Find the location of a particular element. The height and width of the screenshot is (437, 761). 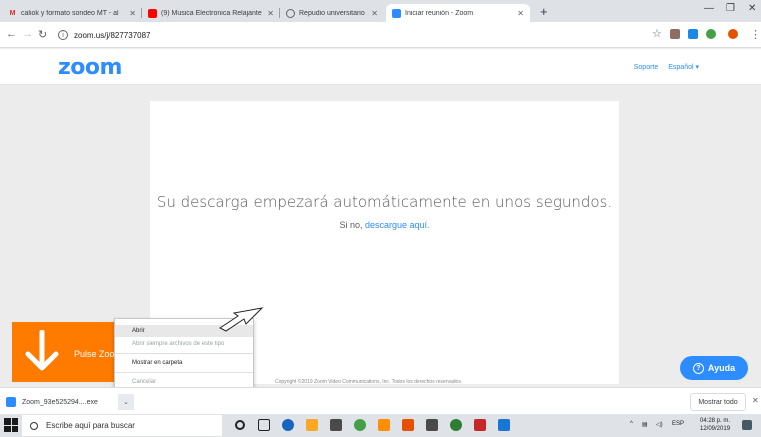

bookmark-star-icon: ☆ is located at coordinates (657, 33).